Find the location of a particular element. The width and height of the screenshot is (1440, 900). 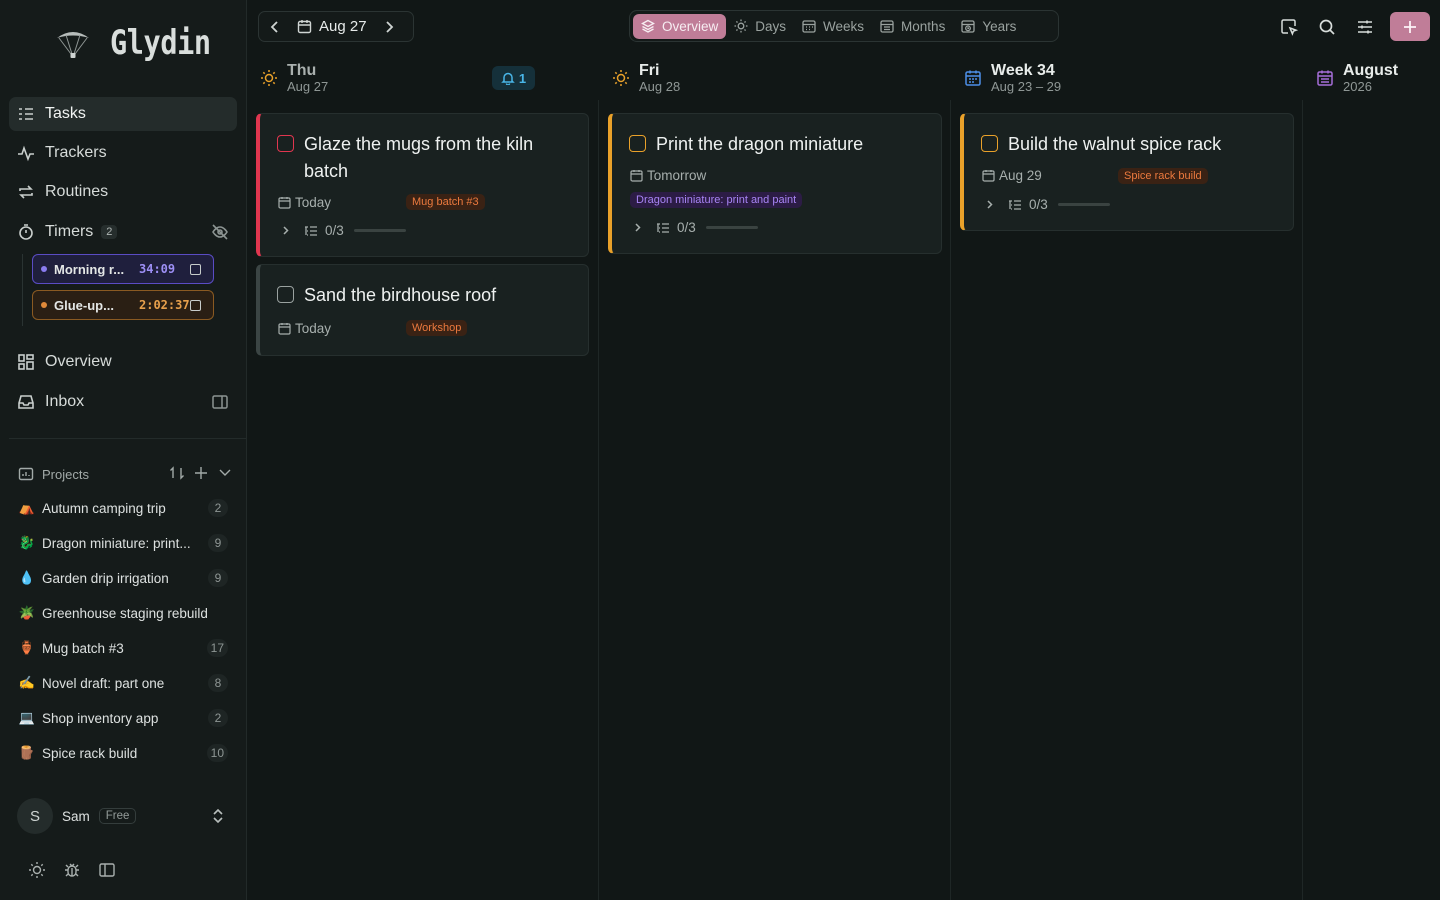

reminders-count: 1 is located at coordinates (522, 78).